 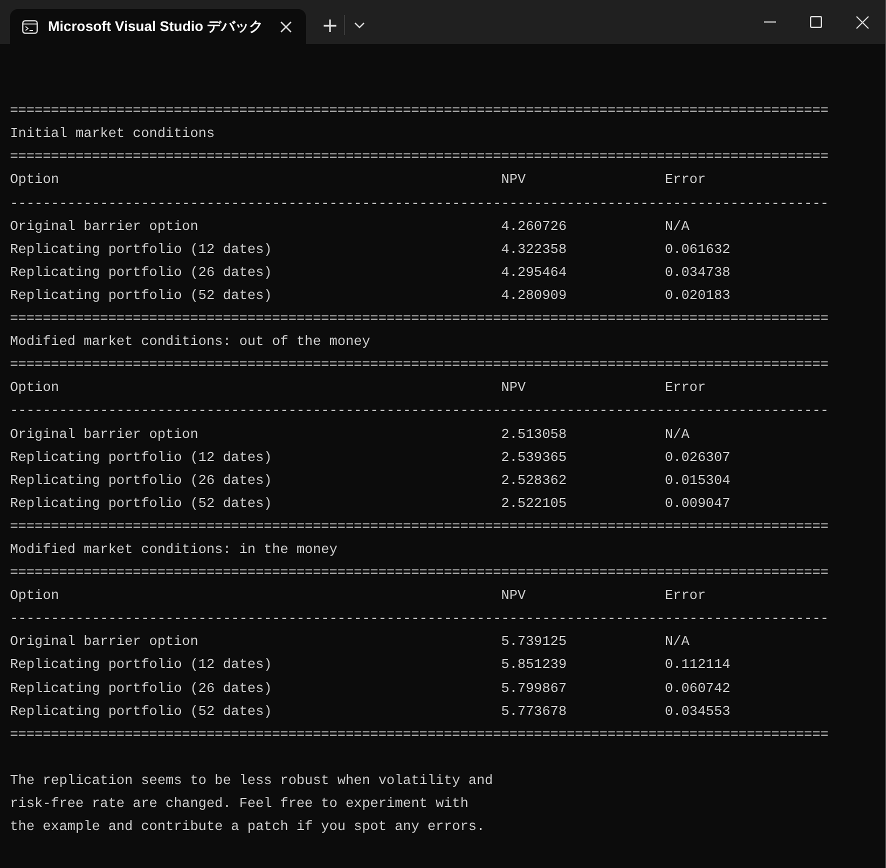 I want to click on table-cell: 5.799867, so click(x=534, y=689).